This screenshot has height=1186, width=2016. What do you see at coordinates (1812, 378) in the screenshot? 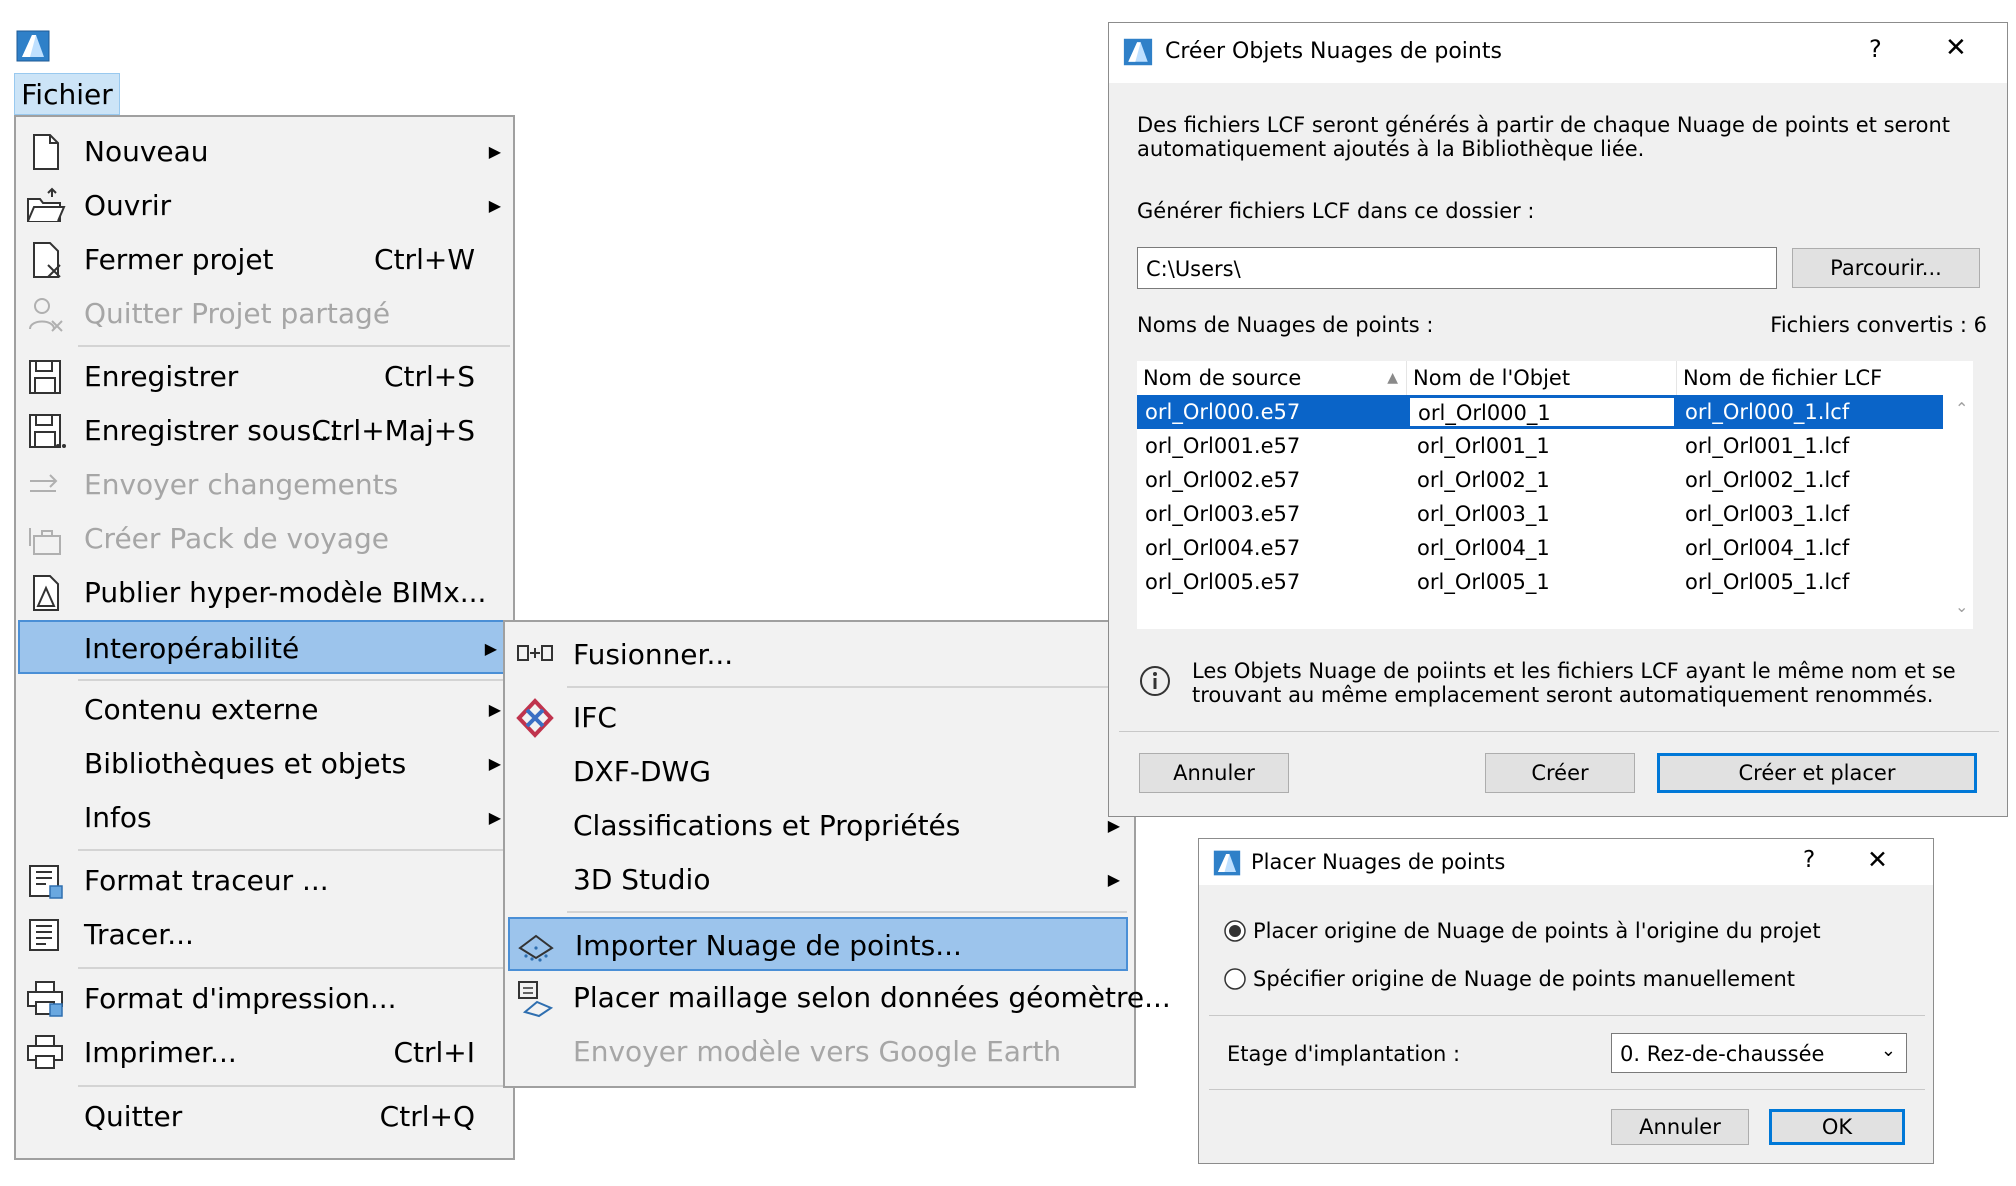
I see `column-header-lcf: Nom de fichier LCF` at bounding box center [1812, 378].